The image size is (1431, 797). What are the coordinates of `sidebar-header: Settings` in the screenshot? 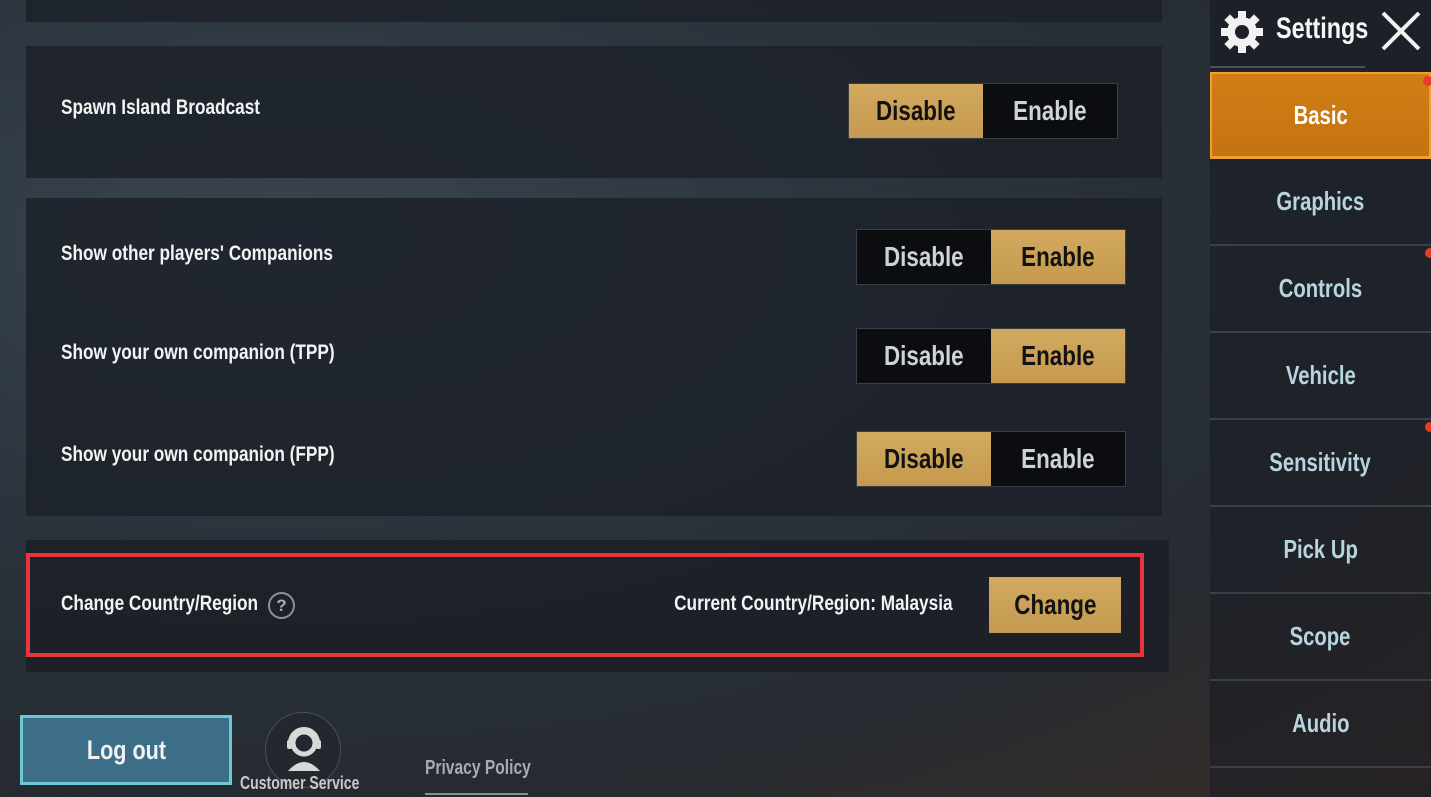 It's located at (1320, 35).